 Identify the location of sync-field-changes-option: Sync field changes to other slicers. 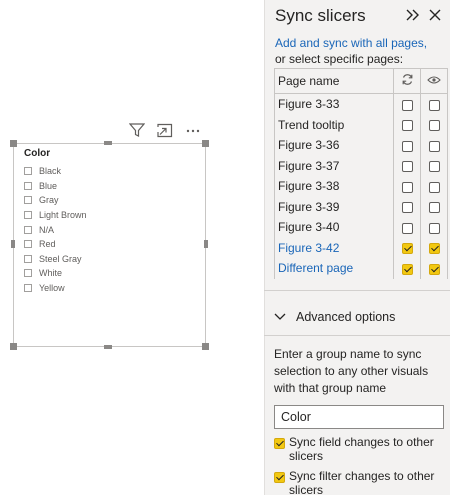
(360, 449).